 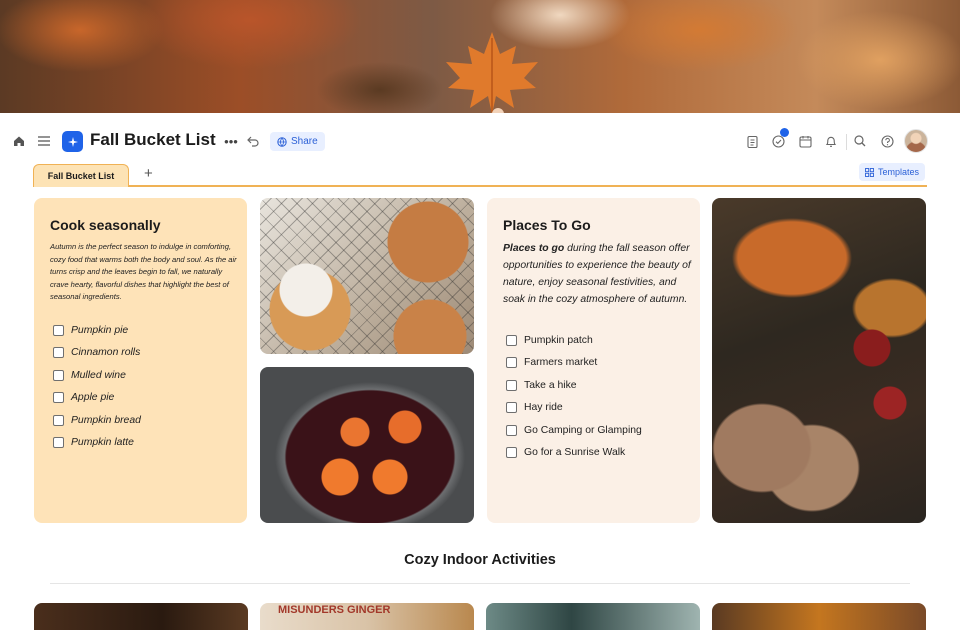 I want to click on home-icon, so click(x=19, y=141).